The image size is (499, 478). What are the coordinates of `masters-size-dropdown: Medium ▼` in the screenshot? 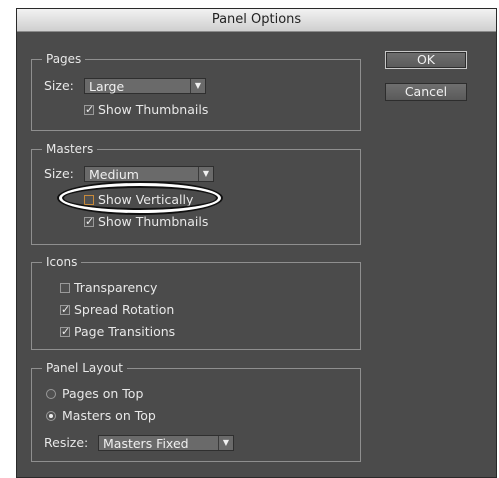 It's located at (149, 174).